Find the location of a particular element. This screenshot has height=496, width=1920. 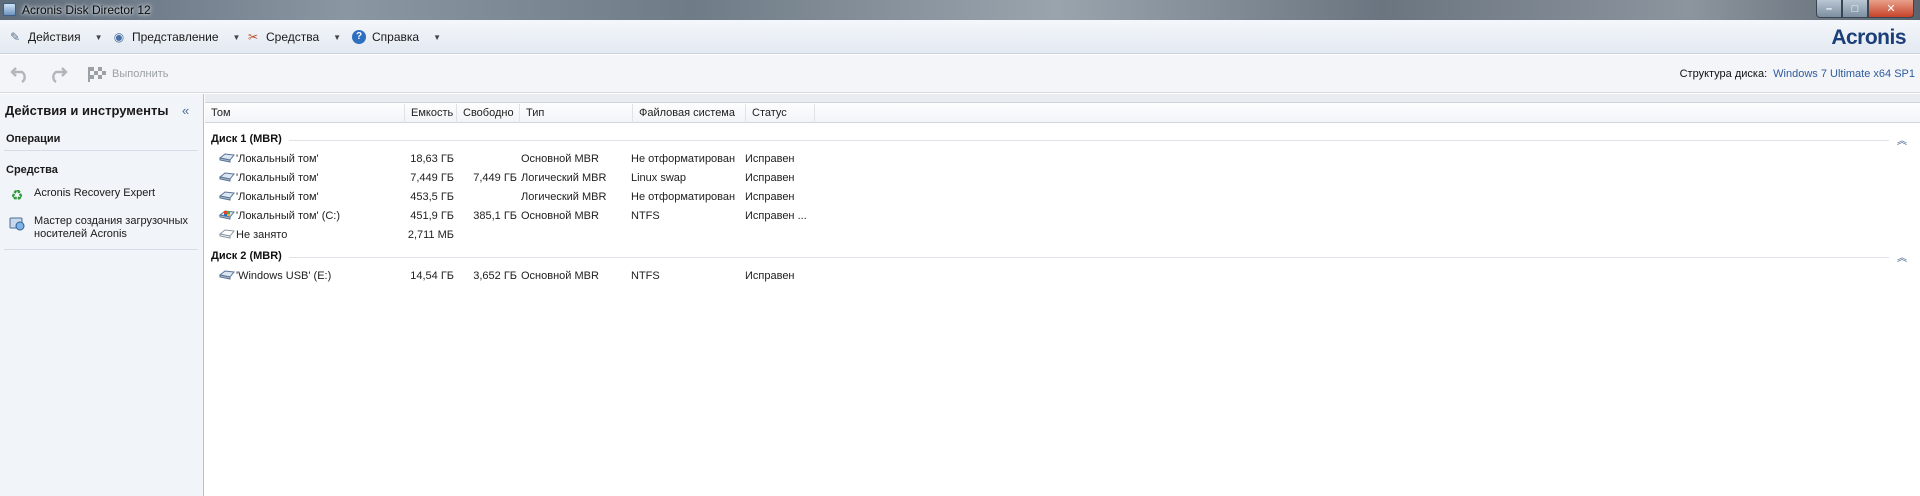

sidebar-title: Действия и инструменты is located at coordinates (87, 110).